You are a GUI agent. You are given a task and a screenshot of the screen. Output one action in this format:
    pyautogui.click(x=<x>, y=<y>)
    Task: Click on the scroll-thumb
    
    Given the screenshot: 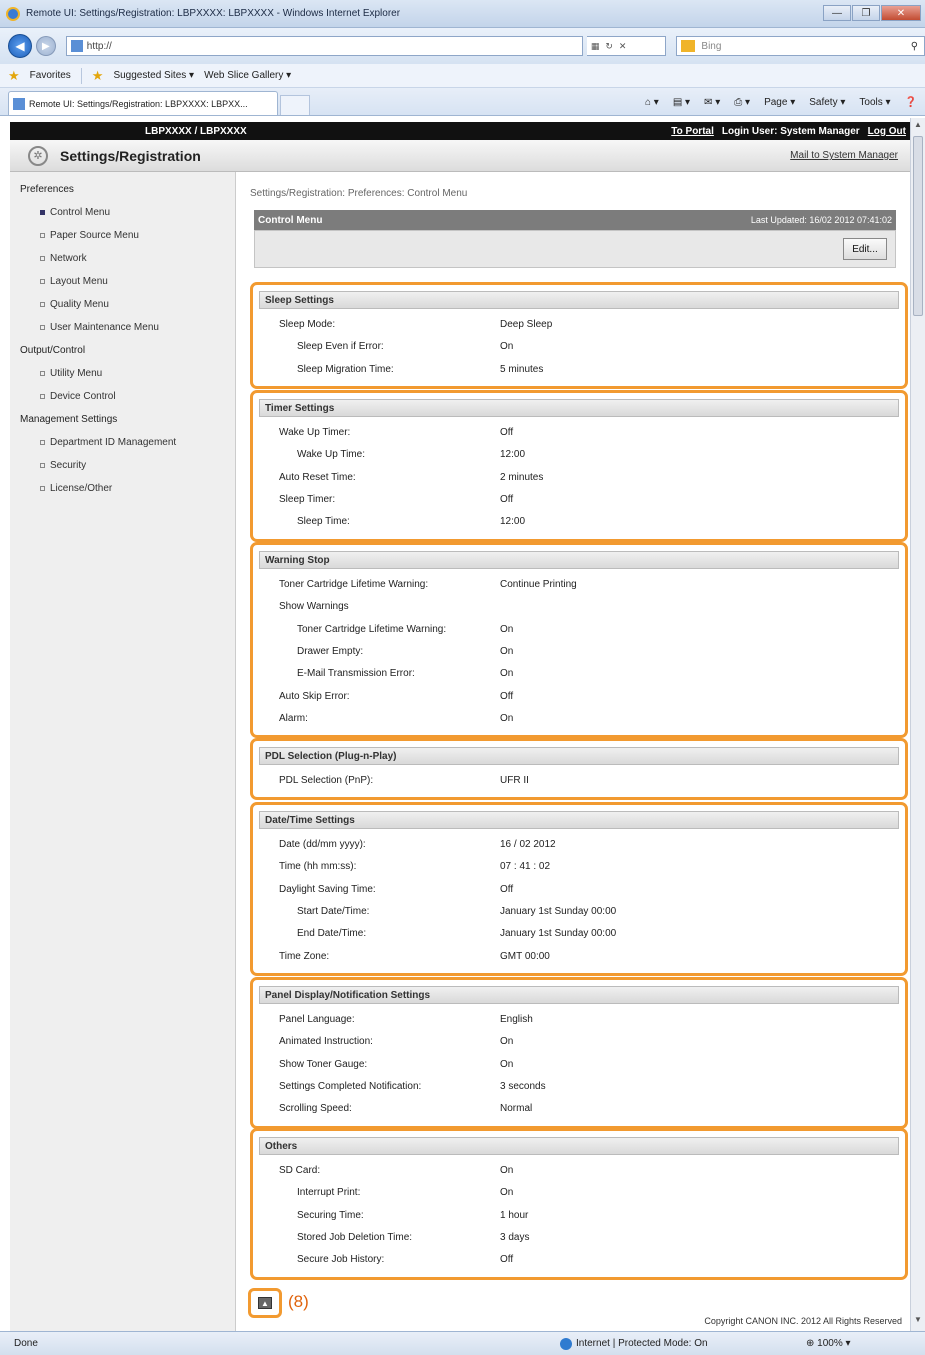 What is the action you would take?
    pyautogui.click(x=918, y=226)
    